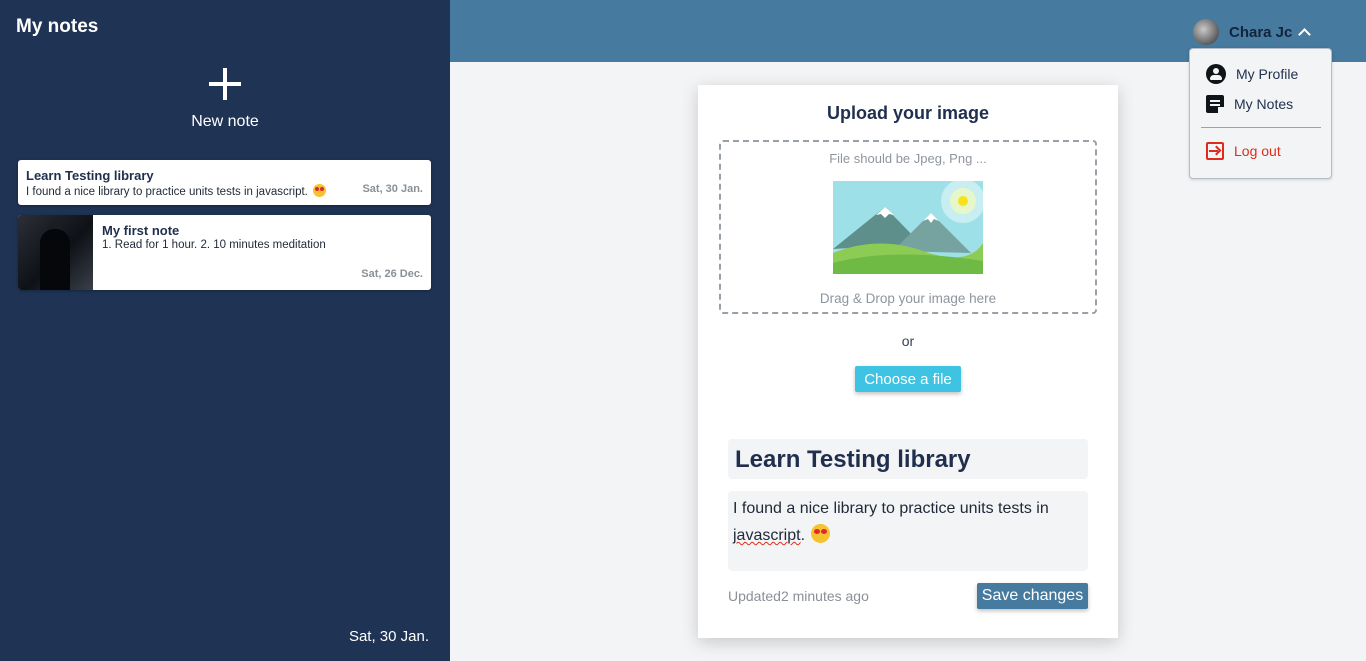  Describe the element at coordinates (388, 636) in the screenshot. I see `current-date: Sat, 30 Jan.` at that location.